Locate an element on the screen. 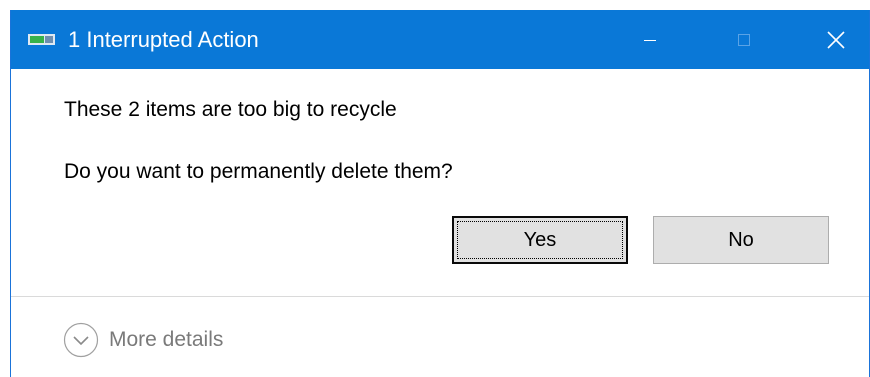 The image size is (870, 377). close-button is located at coordinates (836, 39).